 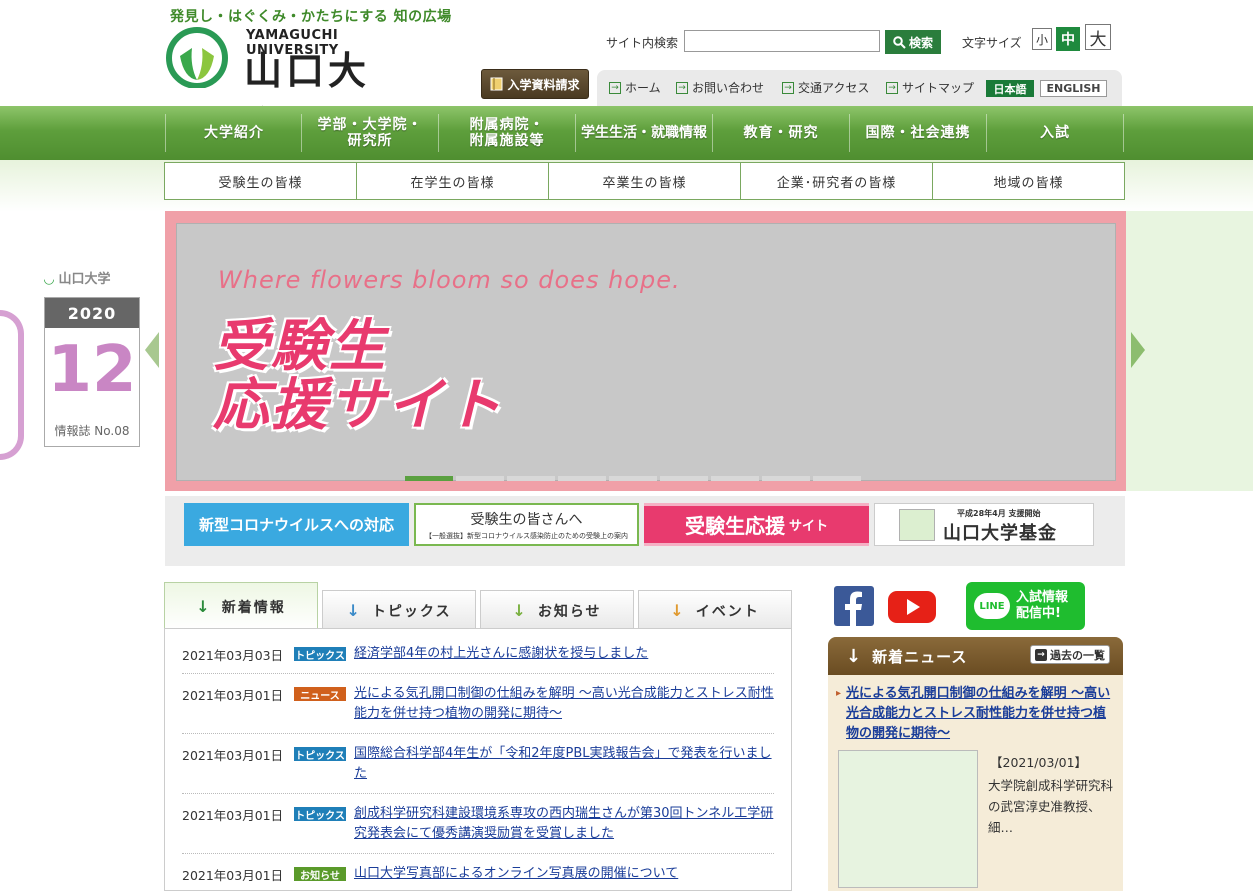 I want to click on next-slide-preview, so click(x=1189, y=351).